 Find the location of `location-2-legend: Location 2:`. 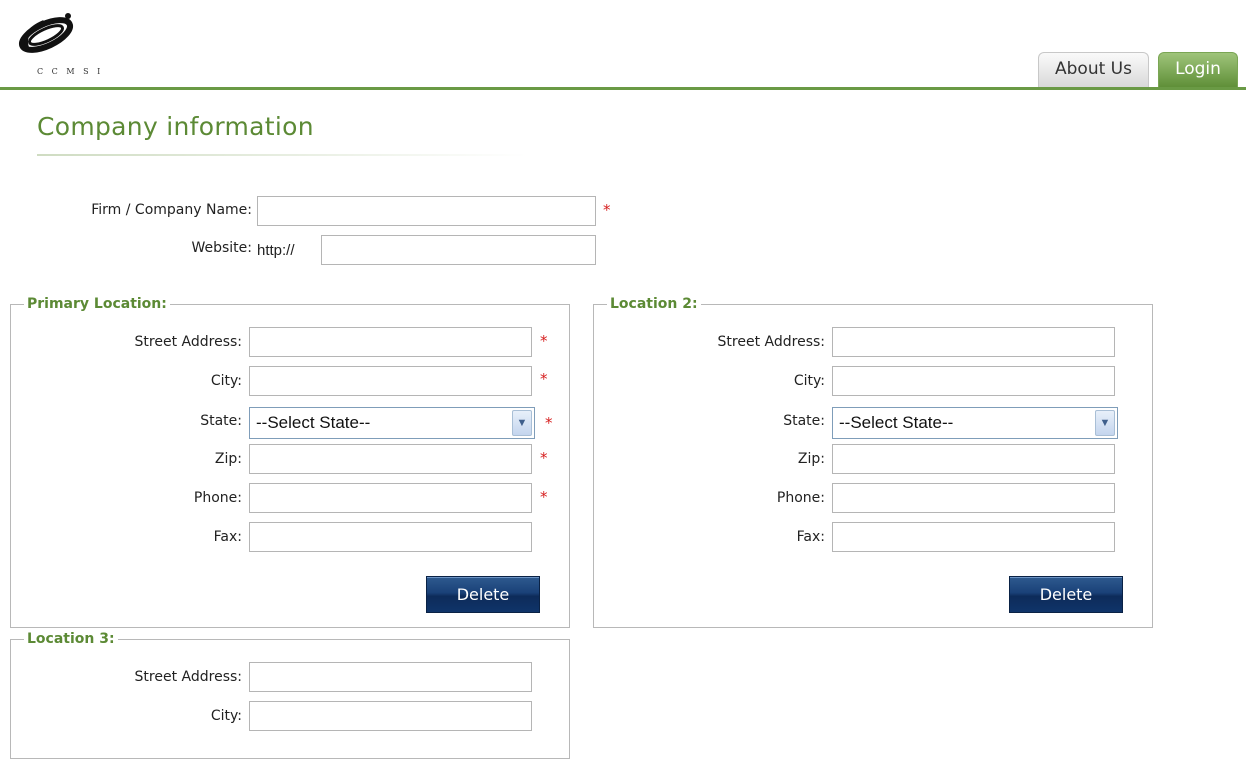

location-2-legend: Location 2: is located at coordinates (654, 304).